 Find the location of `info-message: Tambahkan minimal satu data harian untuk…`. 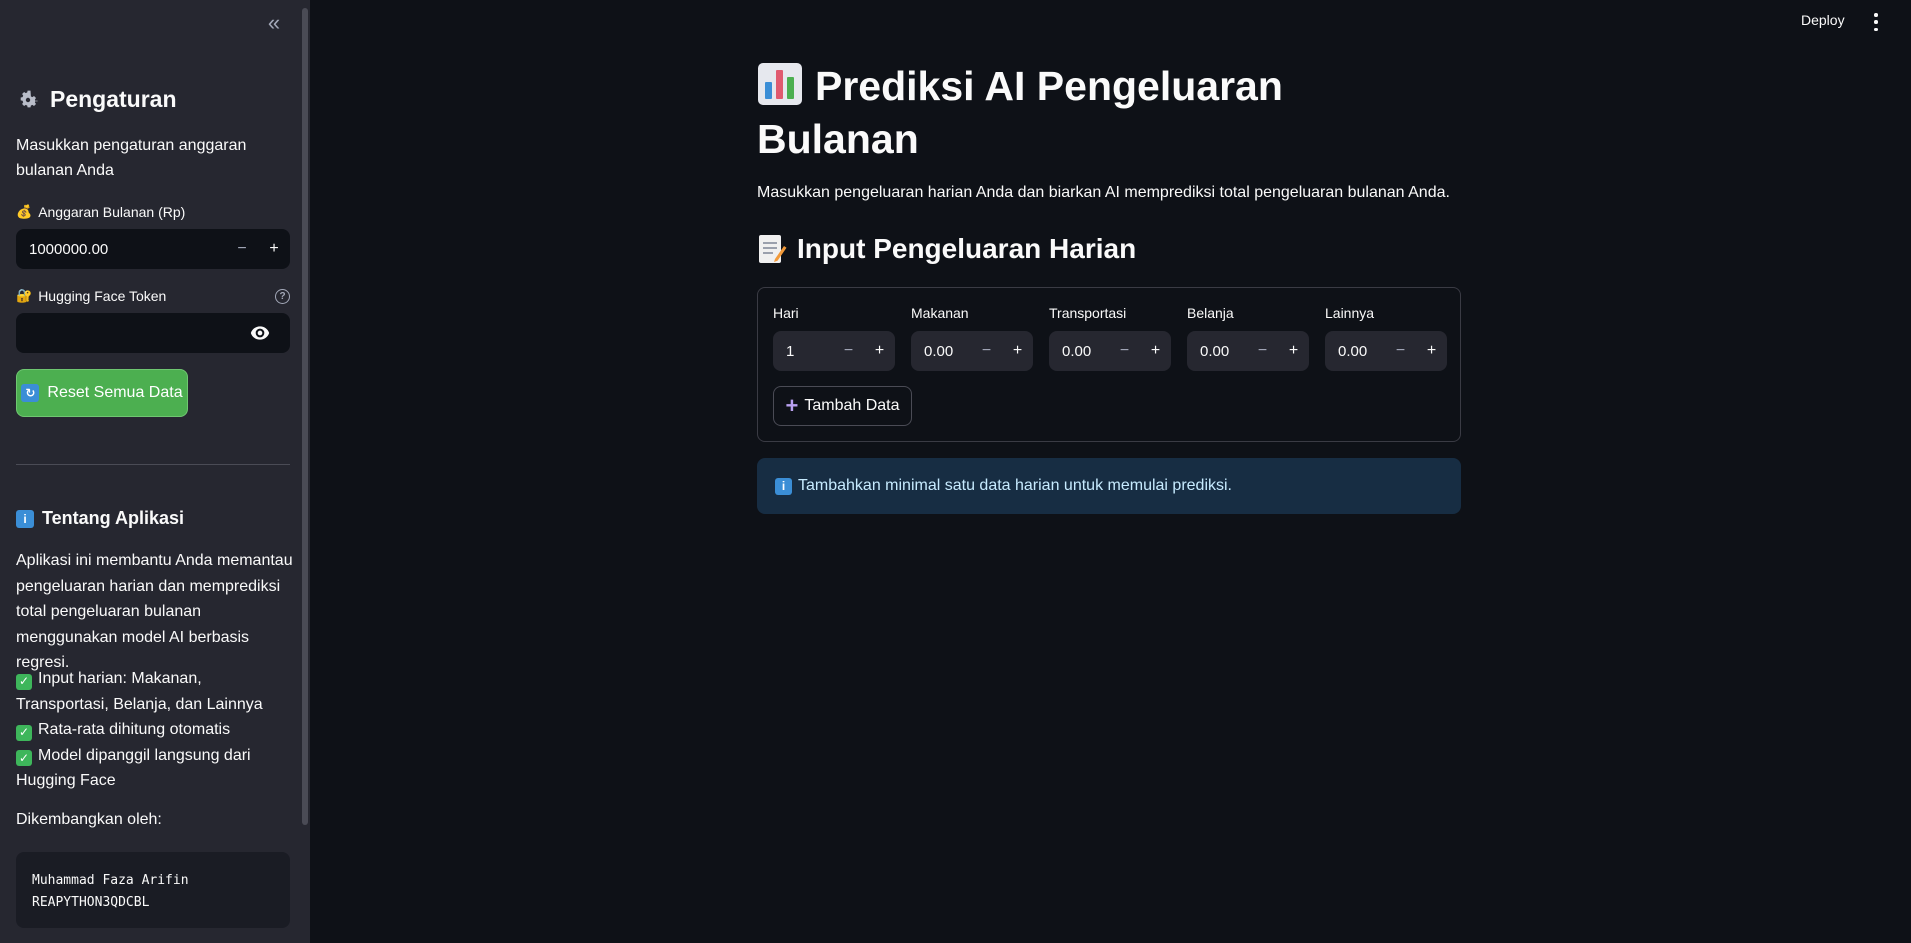

info-message: Tambahkan minimal satu data harian untuk… is located at coordinates (1015, 485).